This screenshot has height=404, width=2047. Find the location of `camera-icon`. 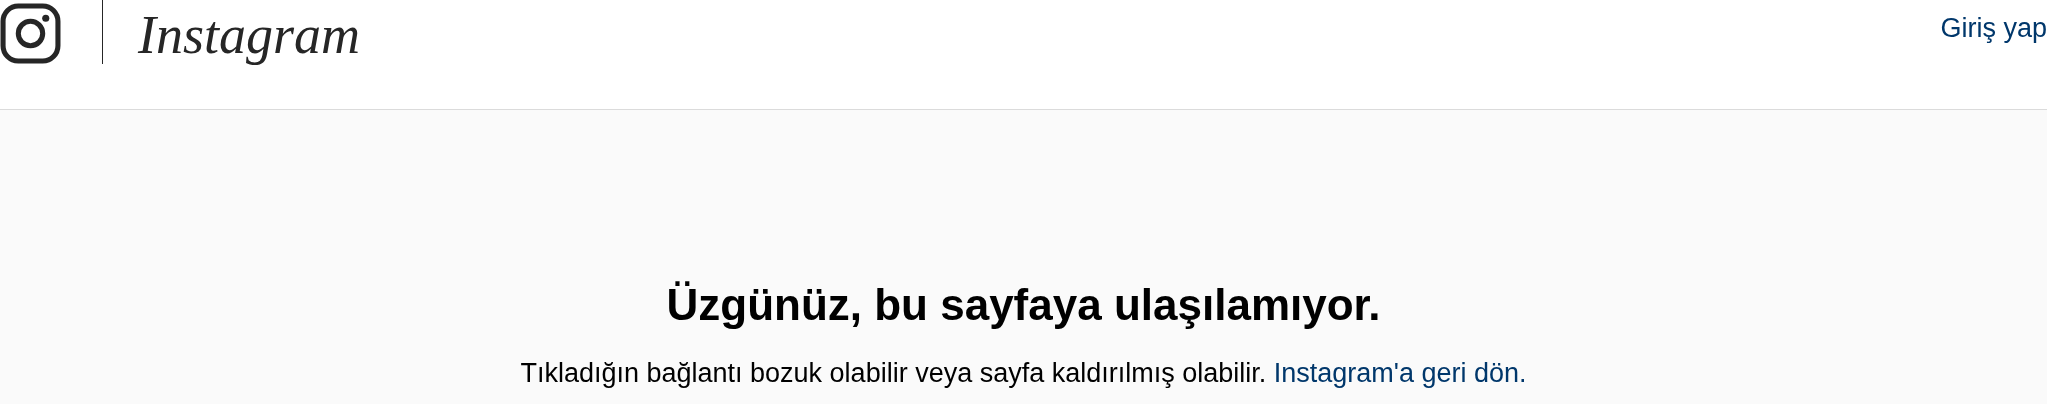

camera-icon is located at coordinates (30, 33).